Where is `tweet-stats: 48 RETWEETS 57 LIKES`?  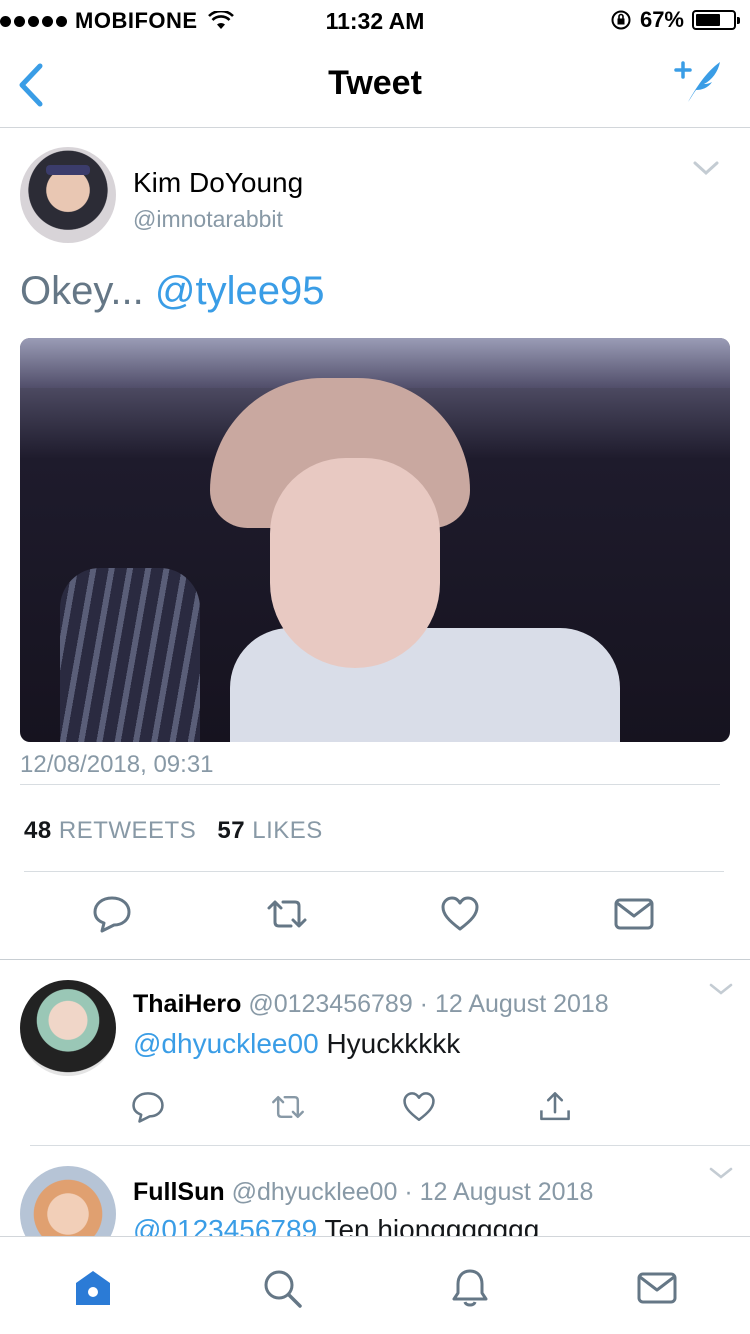
tweet-stats: 48 RETWEETS 57 LIKES is located at coordinates (173, 831).